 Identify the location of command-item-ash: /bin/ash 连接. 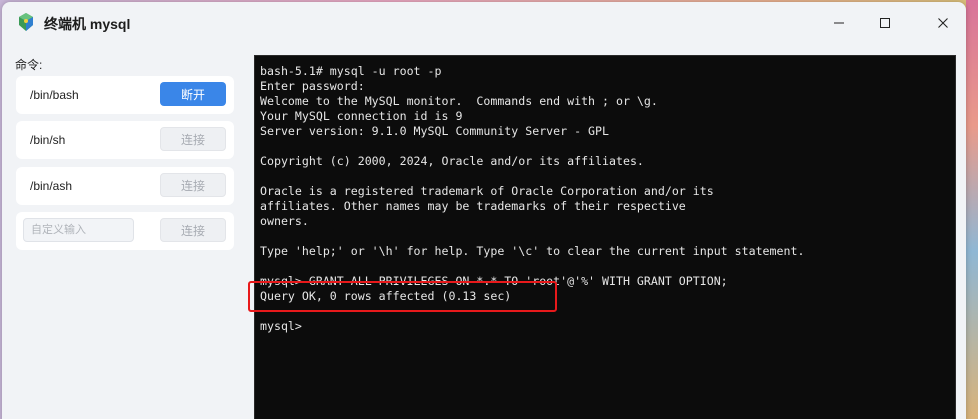
(125, 186).